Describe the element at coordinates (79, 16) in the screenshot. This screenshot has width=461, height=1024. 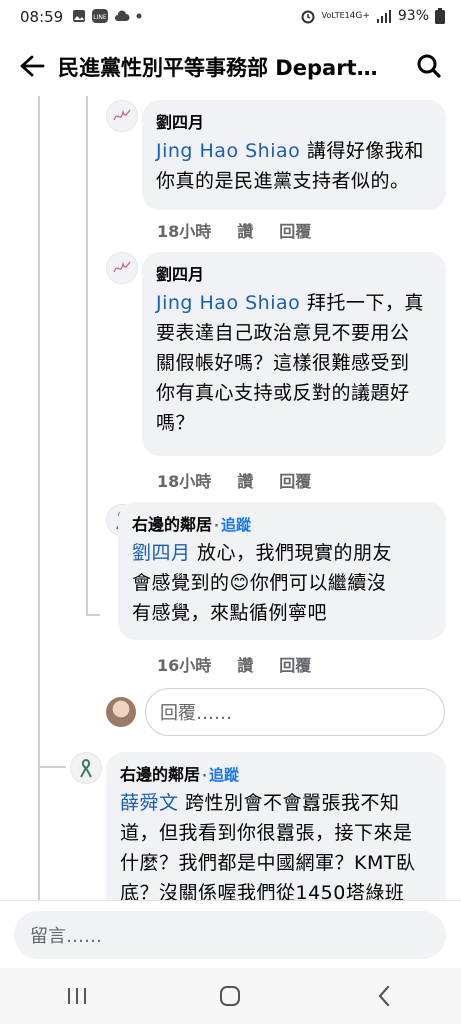
I see `gallery-icon` at that location.